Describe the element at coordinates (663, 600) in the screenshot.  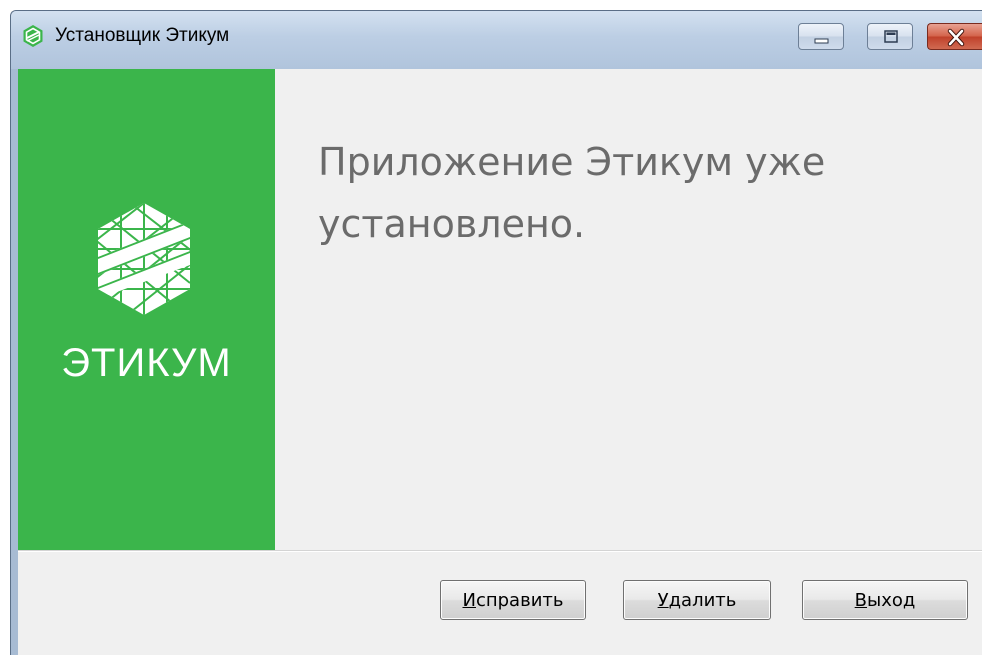
I see `remove-accelerator: У` at that location.